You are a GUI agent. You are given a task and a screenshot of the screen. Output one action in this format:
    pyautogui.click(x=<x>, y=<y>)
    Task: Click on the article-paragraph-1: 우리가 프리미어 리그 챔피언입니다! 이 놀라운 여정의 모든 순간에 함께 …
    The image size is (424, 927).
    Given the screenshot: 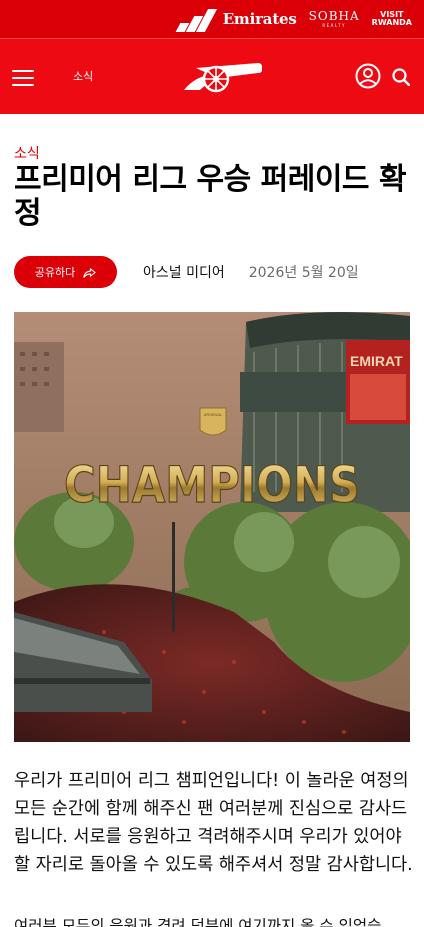 What is the action you would take?
    pyautogui.click(x=213, y=823)
    